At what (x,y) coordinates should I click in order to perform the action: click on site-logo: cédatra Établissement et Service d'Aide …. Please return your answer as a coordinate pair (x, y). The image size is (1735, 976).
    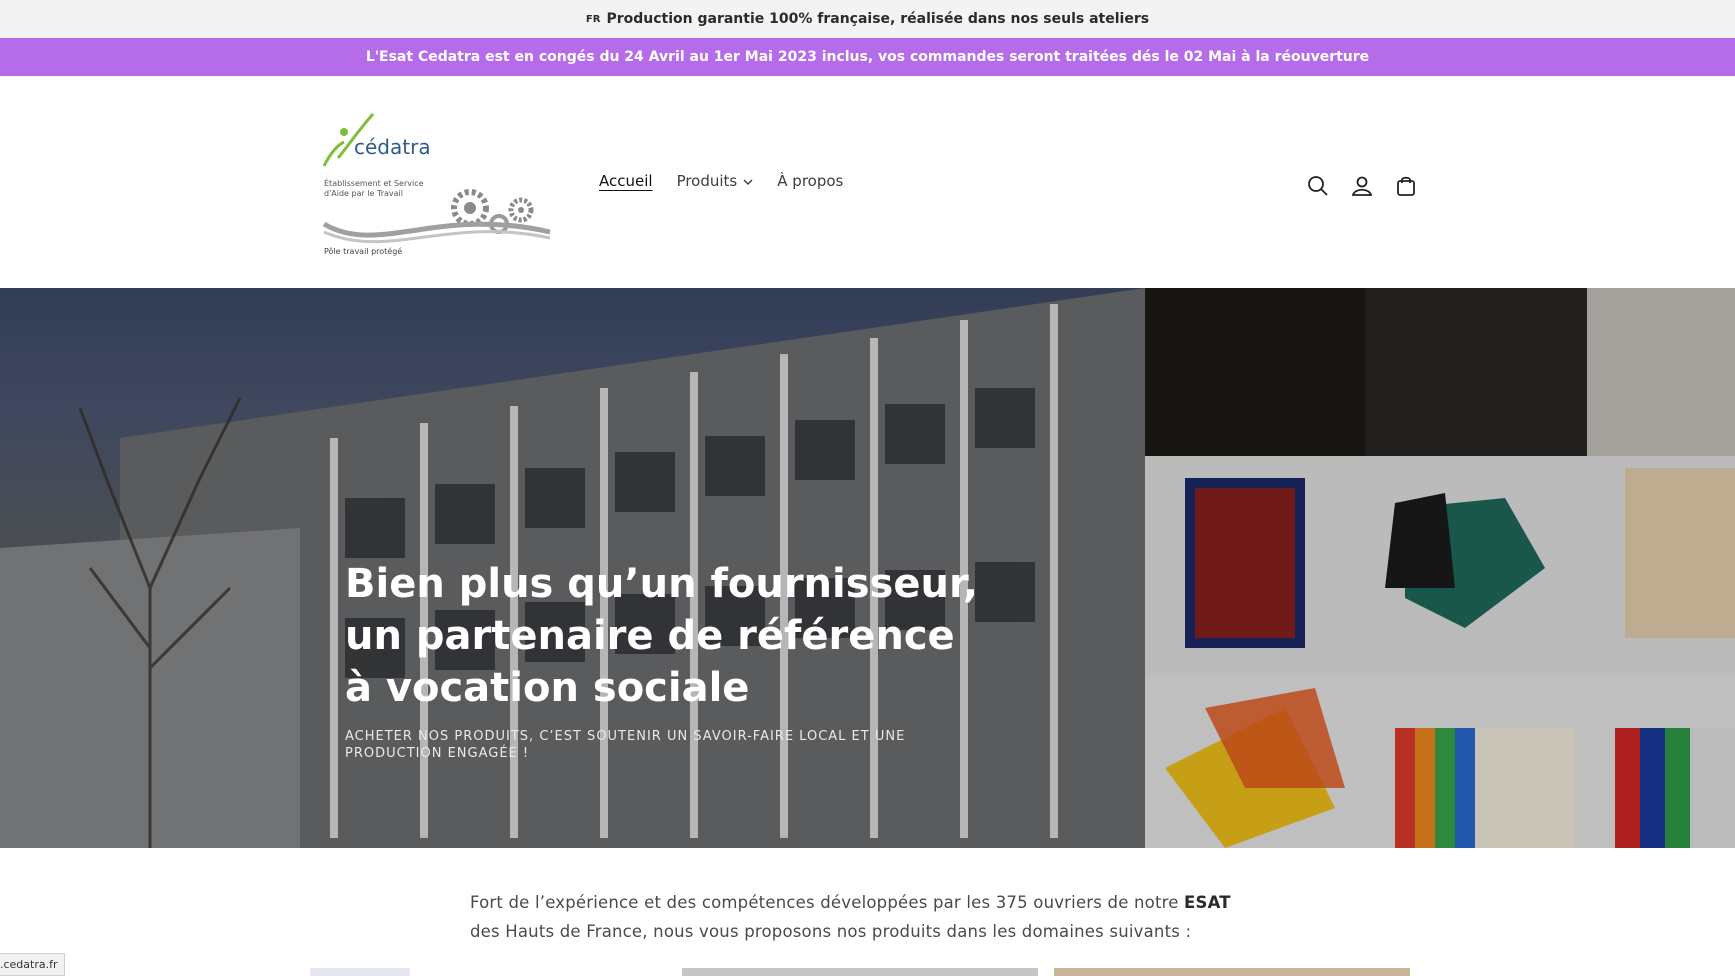
    Looking at the image, I should click on (438, 181).